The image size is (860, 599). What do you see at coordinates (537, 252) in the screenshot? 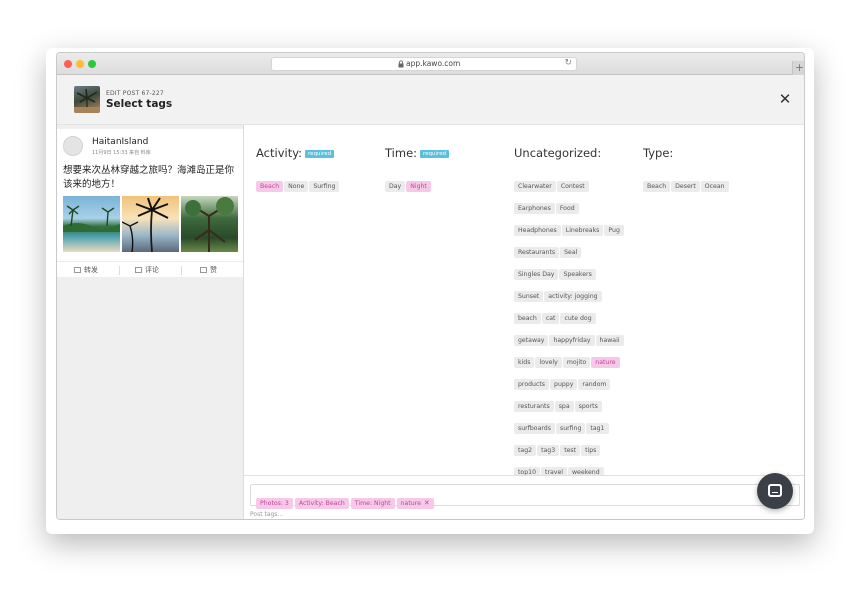
I see `tag-chip: Restaurants` at bounding box center [537, 252].